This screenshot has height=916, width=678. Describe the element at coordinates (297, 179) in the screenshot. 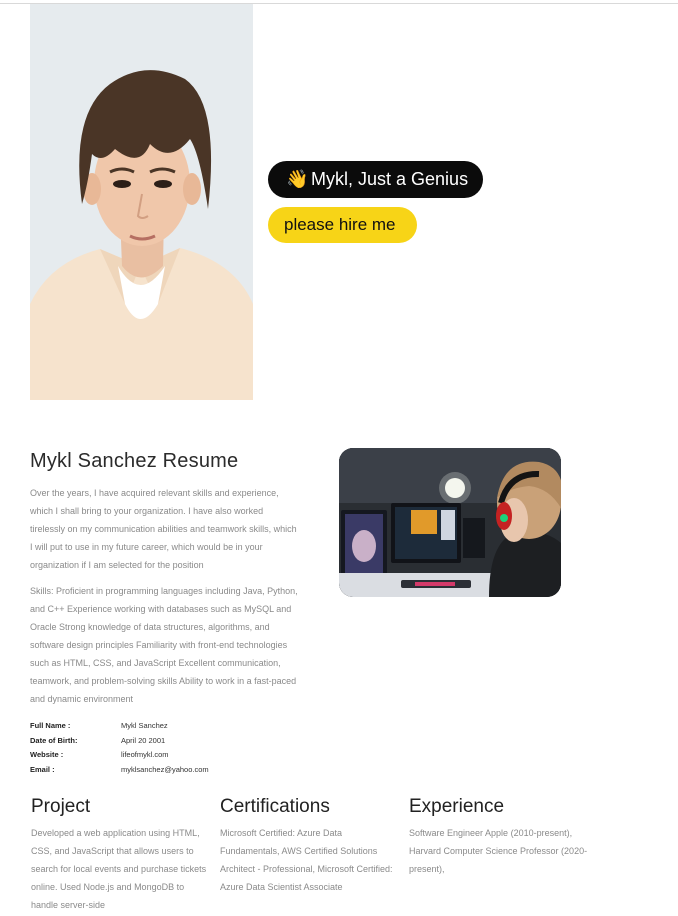

I see `waving-hand-icon: 👋` at that location.